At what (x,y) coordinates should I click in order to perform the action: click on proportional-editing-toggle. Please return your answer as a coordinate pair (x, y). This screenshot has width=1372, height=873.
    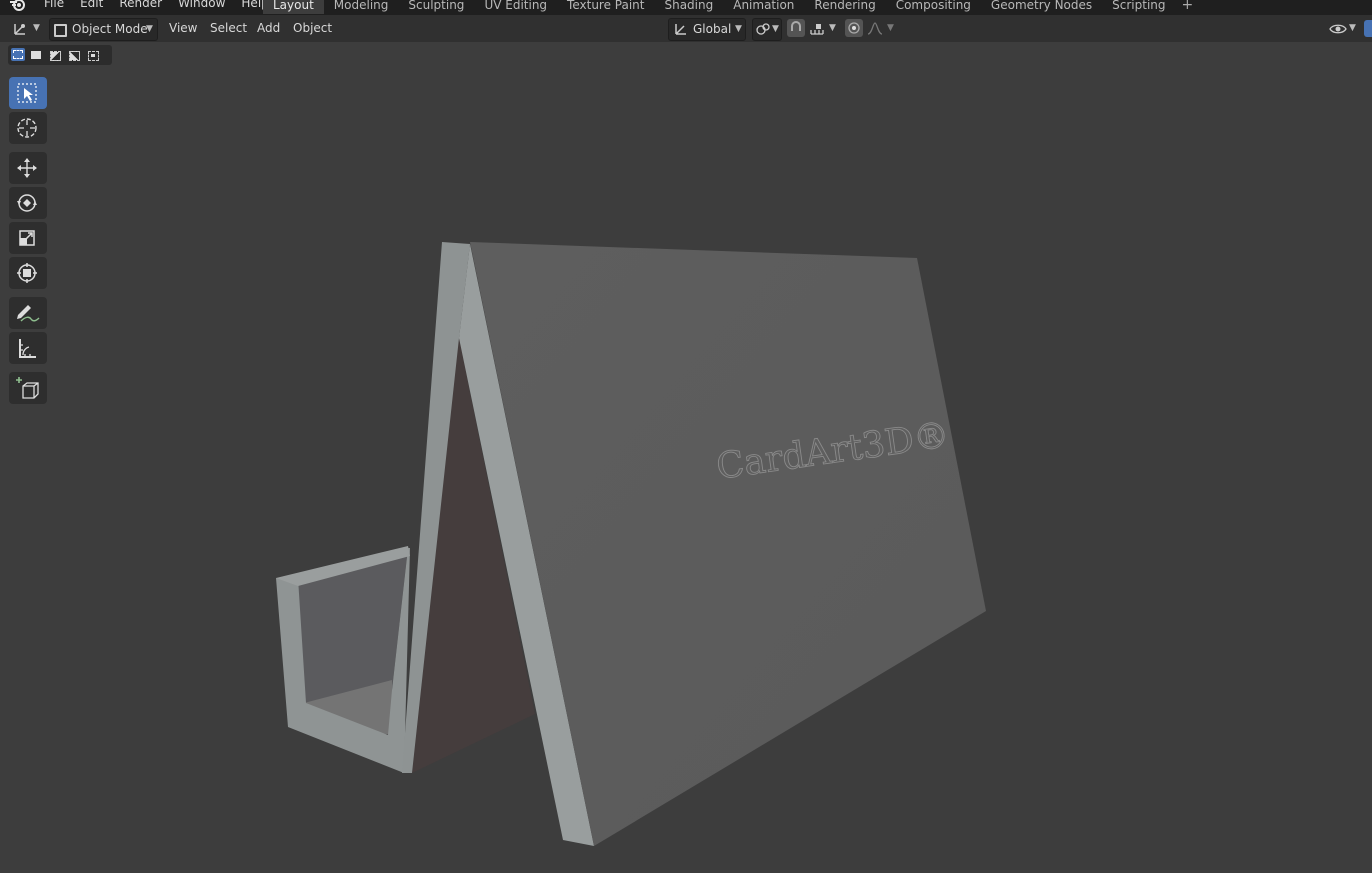
    Looking at the image, I should click on (855, 28).